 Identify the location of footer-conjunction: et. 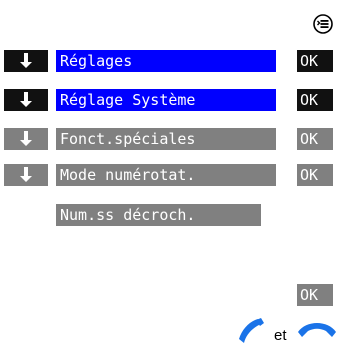
(280, 335).